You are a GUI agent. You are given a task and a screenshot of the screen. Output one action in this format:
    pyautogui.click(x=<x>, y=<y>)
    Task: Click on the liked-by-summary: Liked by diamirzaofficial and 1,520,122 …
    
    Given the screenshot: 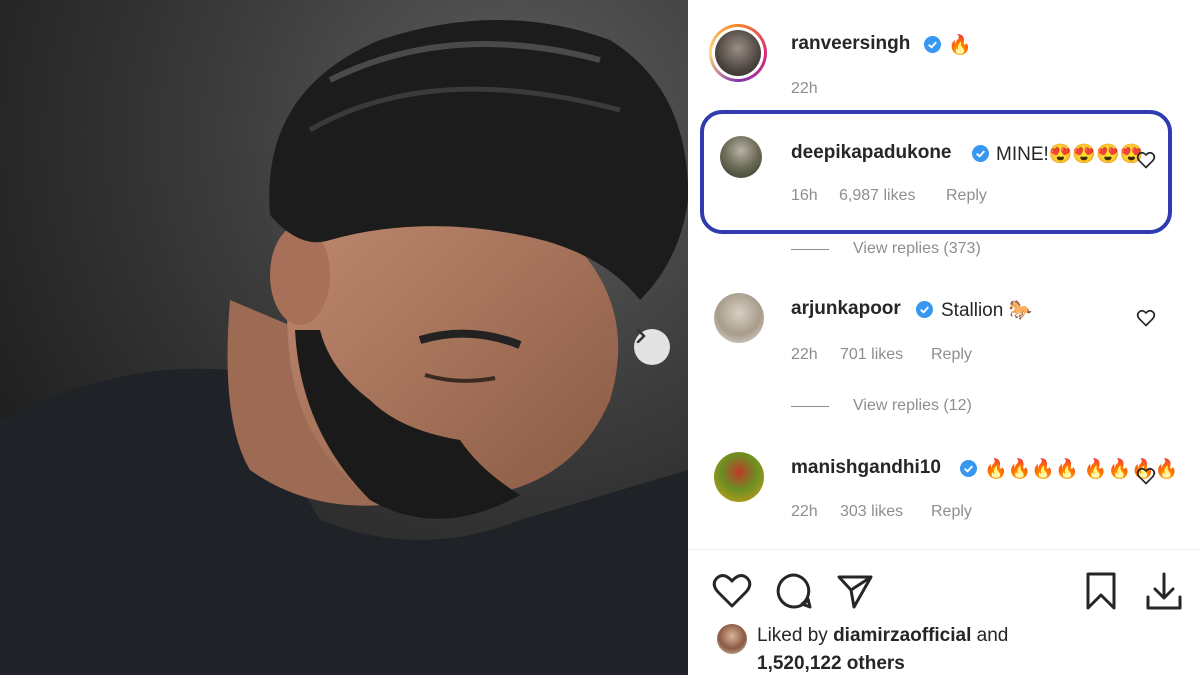 What is the action you would take?
    pyautogui.click(x=882, y=650)
    